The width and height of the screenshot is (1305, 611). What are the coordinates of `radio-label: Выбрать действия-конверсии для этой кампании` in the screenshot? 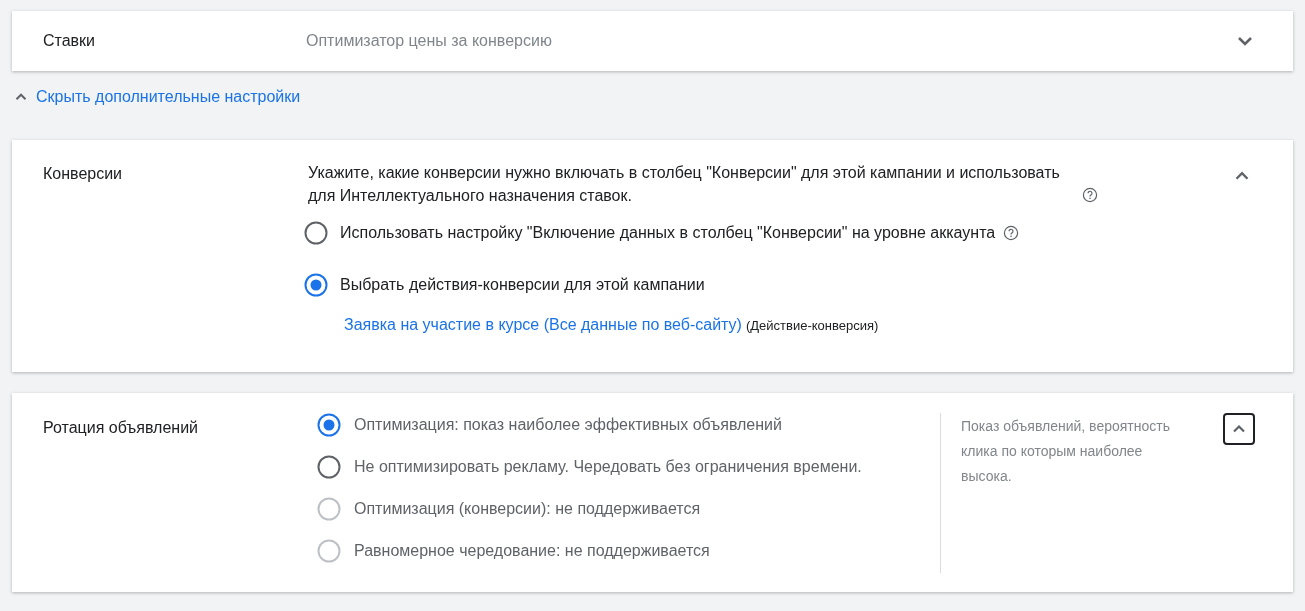 It's located at (522, 285).